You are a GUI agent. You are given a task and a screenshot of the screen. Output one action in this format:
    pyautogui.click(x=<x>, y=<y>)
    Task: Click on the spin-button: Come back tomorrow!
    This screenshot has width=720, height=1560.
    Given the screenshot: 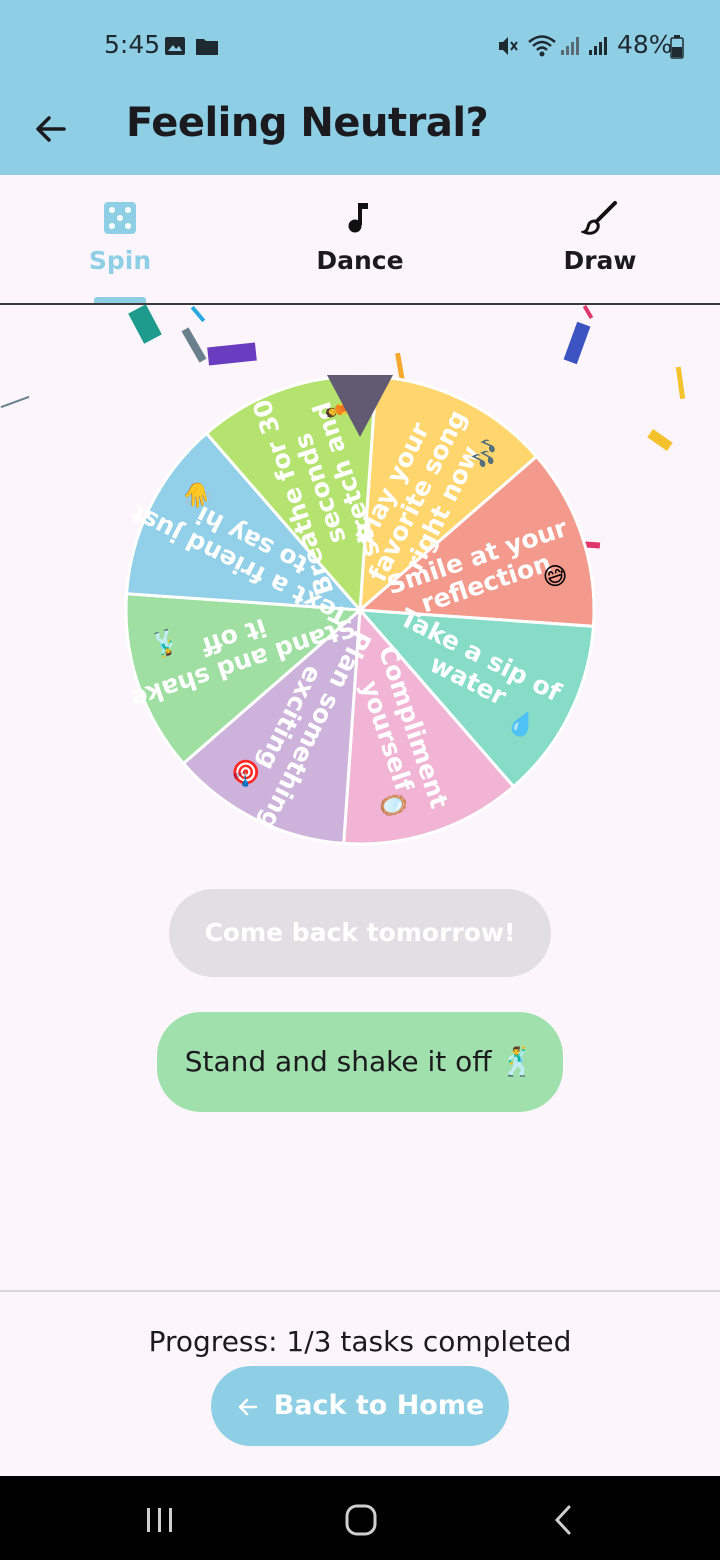 What is the action you would take?
    pyautogui.click(x=360, y=933)
    